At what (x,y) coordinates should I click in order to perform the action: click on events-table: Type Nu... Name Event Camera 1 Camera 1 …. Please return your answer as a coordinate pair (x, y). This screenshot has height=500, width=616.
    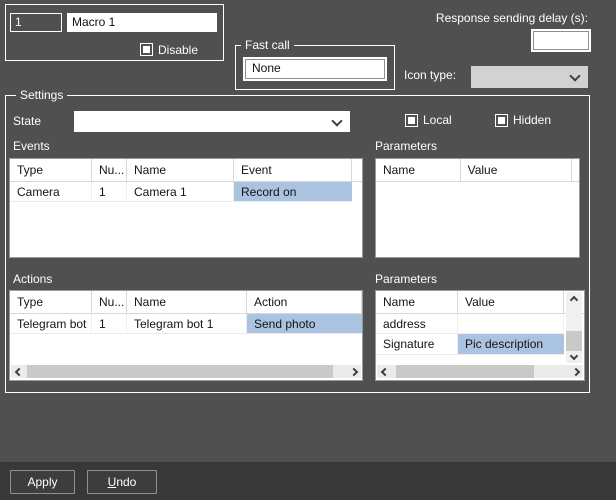
    Looking at the image, I should click on (186, 208).